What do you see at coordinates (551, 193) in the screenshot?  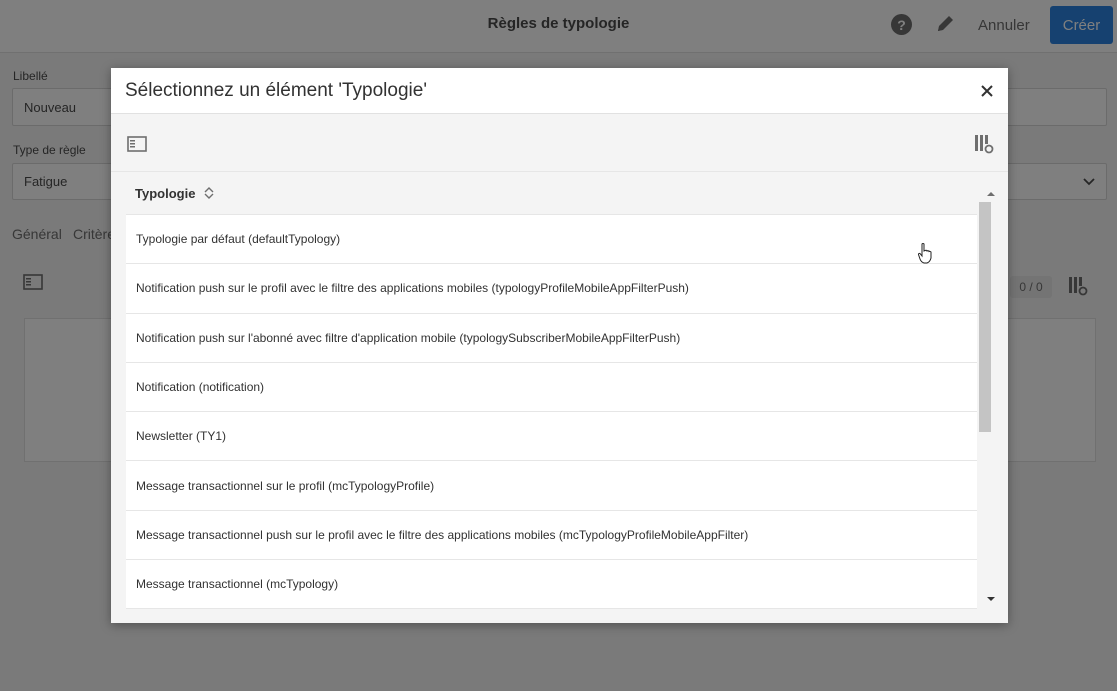 I see `column-header-typology: Typologie` at bounding box center [551, 193].